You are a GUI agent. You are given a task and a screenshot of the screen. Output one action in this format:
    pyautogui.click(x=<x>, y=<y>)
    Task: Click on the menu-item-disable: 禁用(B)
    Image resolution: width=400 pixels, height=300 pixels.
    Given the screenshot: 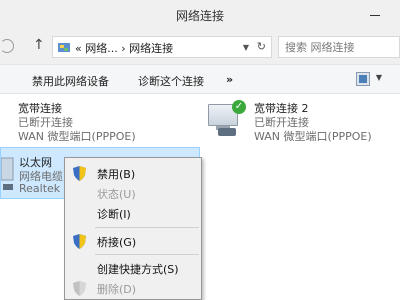 What is the action you would take?
    pyautogui.click(x=133, y=173)
    